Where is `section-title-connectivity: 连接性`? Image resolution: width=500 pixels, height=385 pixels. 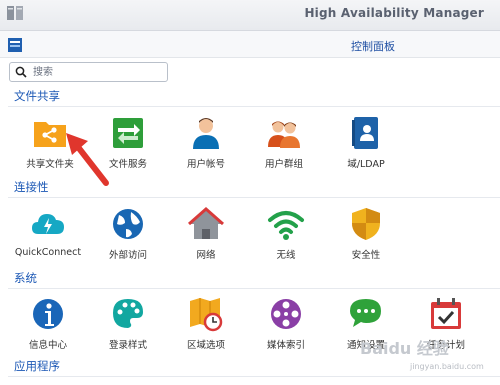 section-title-connectivity: 连接性 is located at coordinates (31, 187).